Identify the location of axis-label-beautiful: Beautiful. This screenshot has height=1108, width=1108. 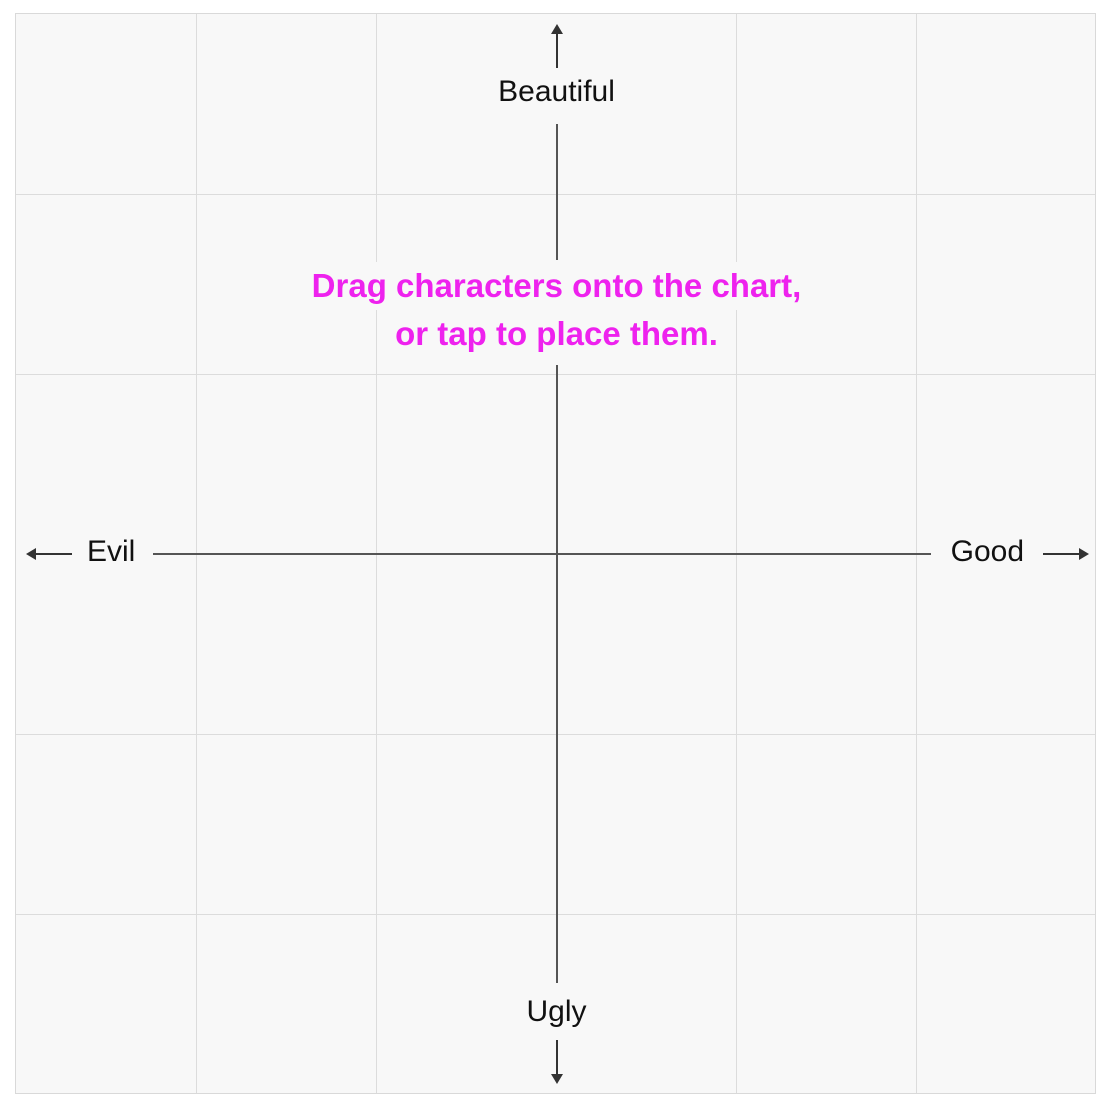
(556, 91).